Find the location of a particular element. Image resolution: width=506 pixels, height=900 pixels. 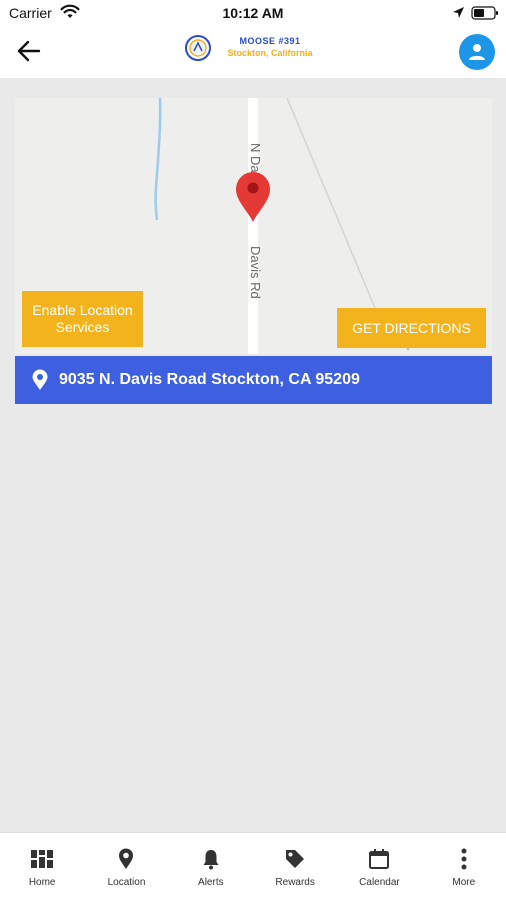

person-icon is located at coordinates (477, 52).